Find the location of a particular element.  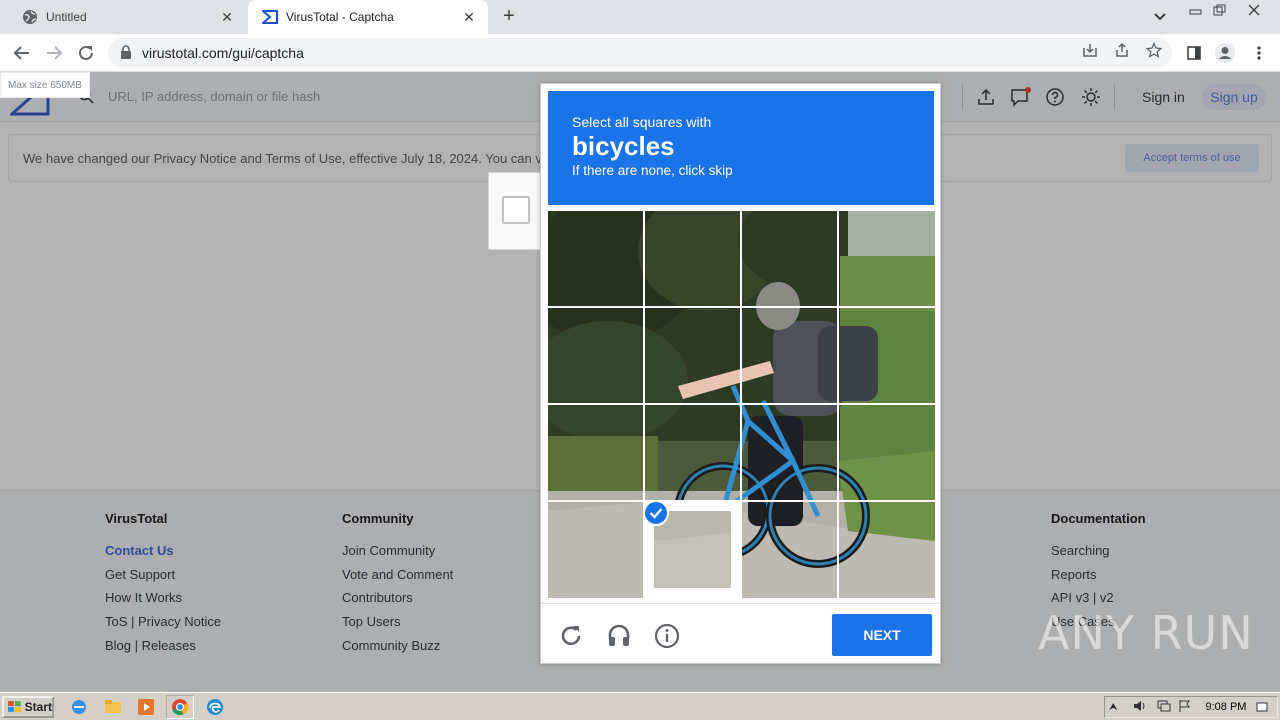

system-tray: ⮝ 9:08 PM is located at coordinates (1191, 707).